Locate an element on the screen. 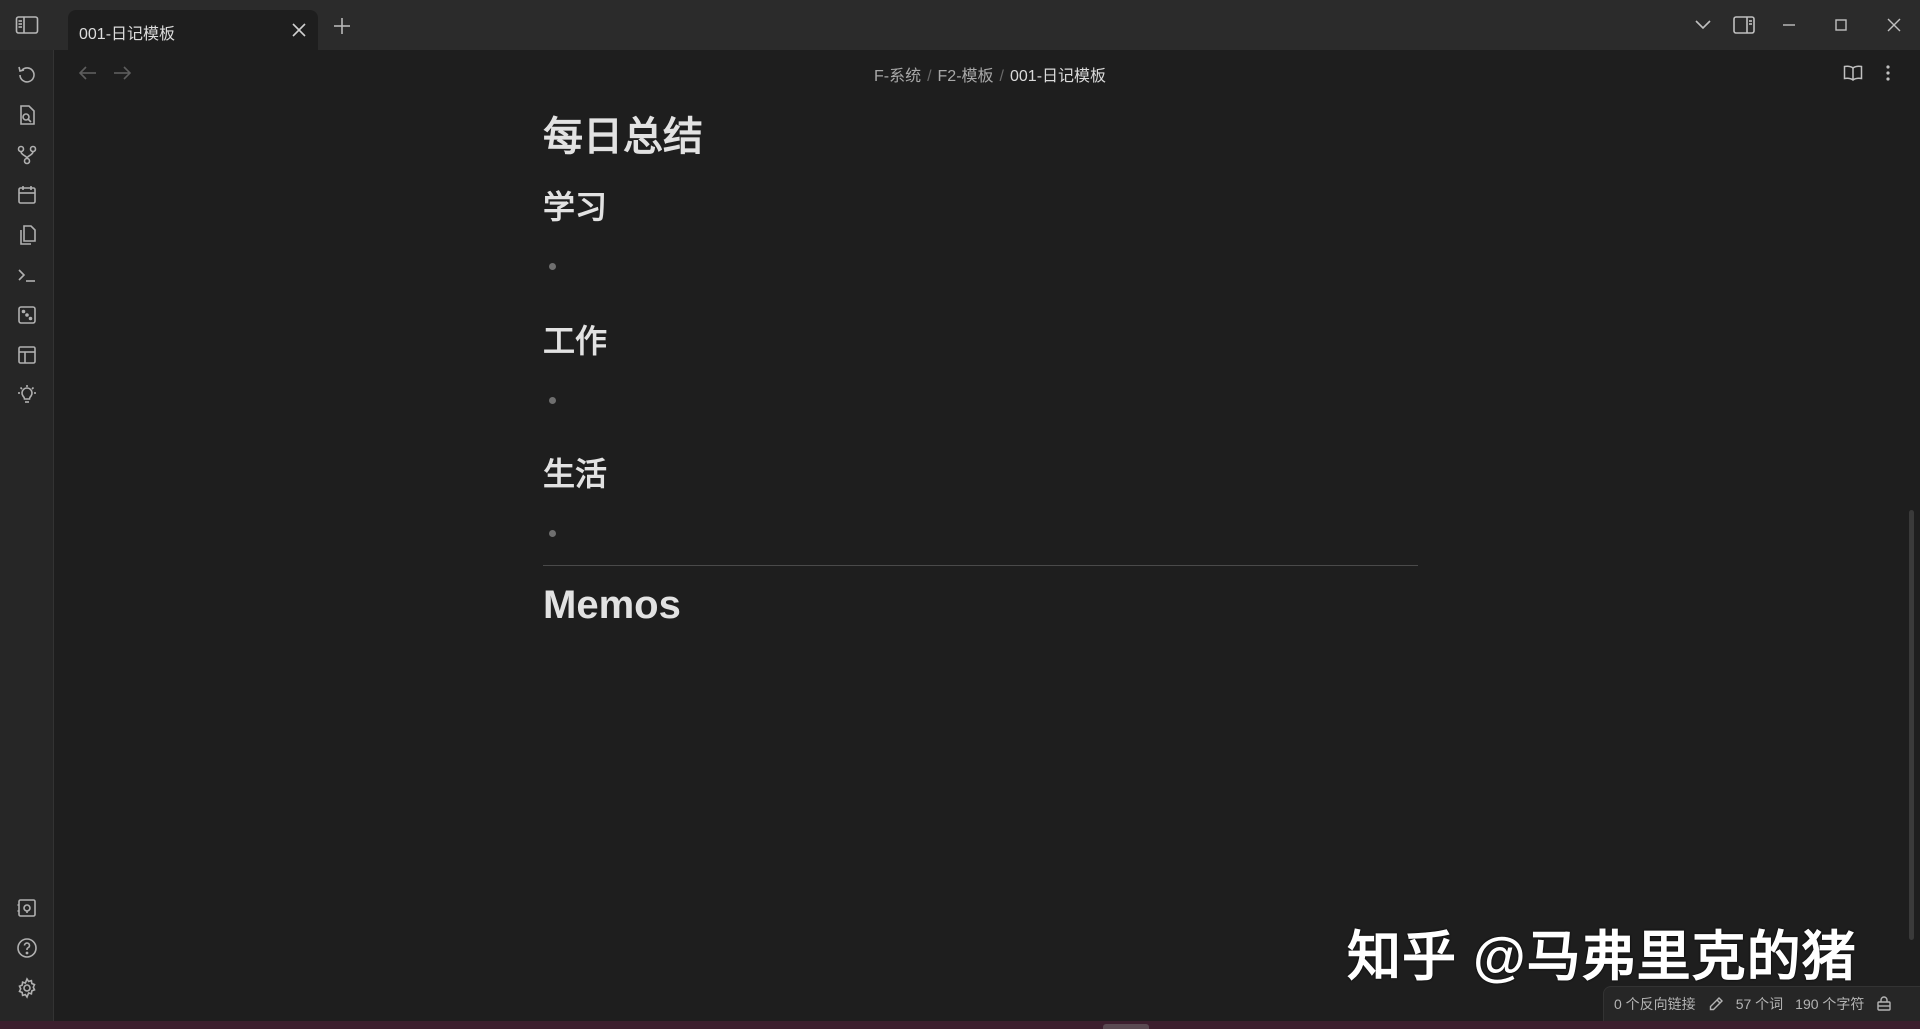  terminal-icon is located at coordinates (27, 275).